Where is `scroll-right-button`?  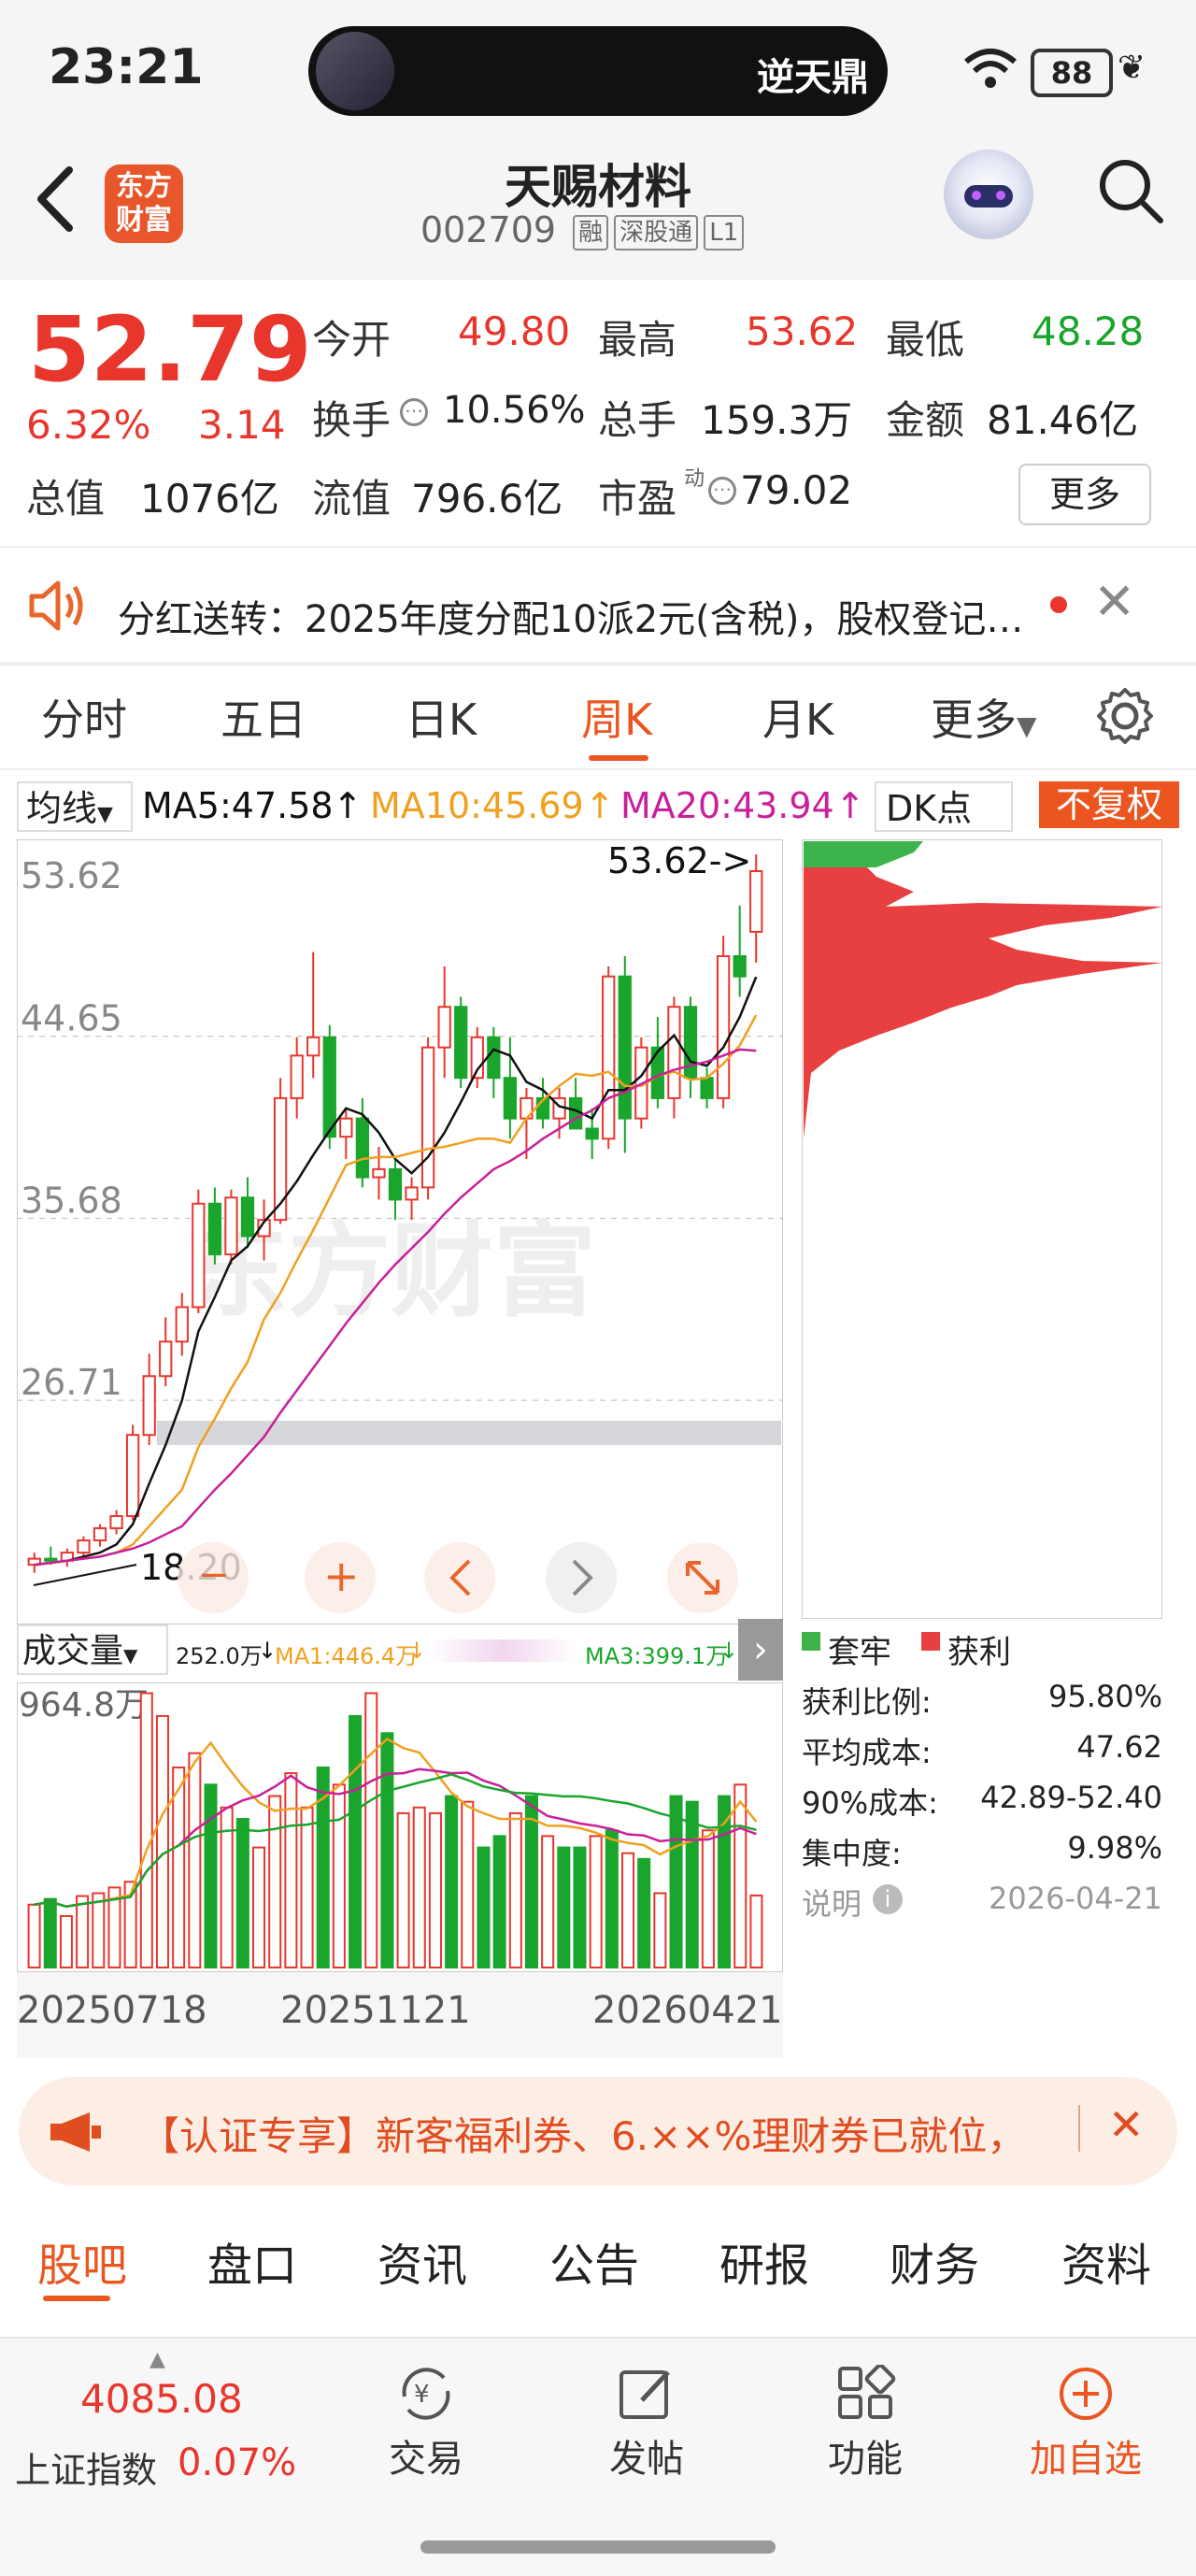
scroll-right-button is located at coordinates (581, 1577).